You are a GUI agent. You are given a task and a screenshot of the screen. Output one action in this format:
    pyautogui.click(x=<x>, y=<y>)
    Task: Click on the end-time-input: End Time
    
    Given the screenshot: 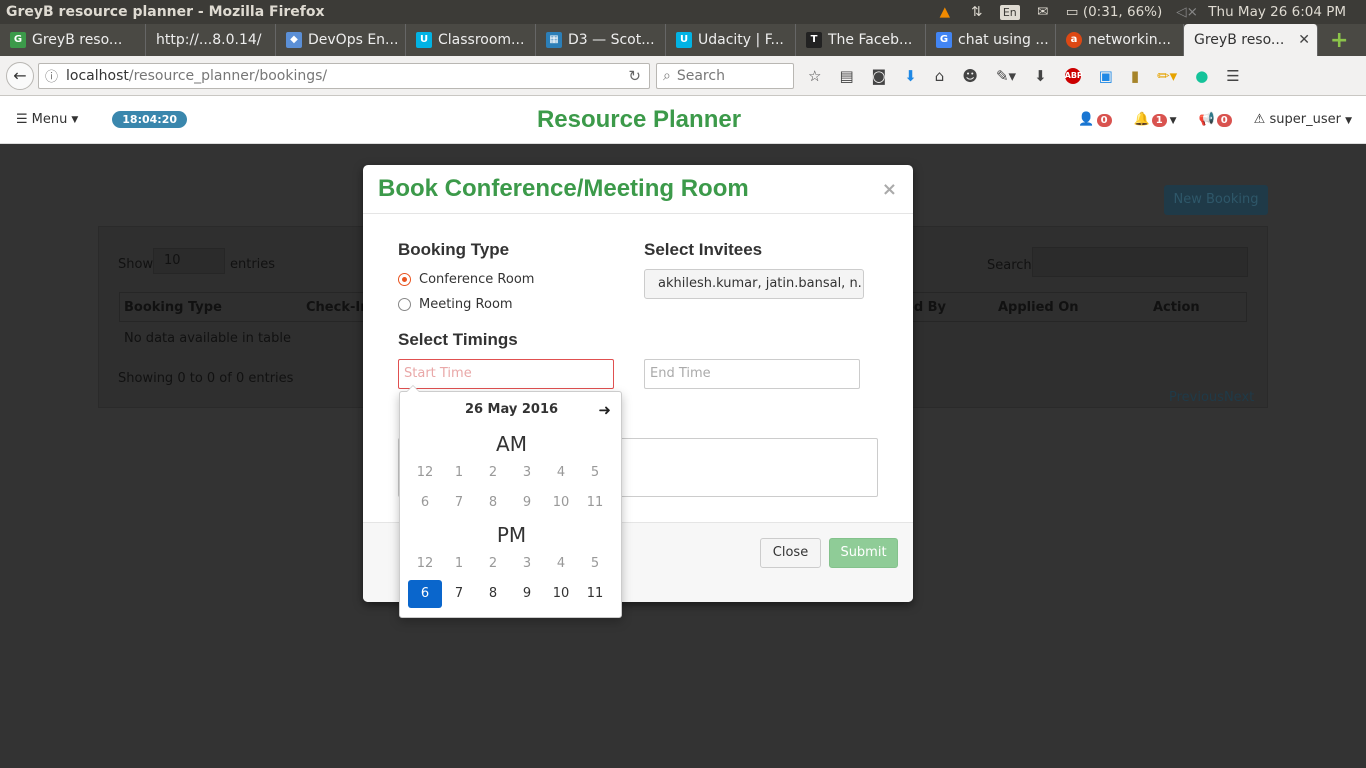 What is the action you would take?
    pyautogui.click(x=752, y=374)
    